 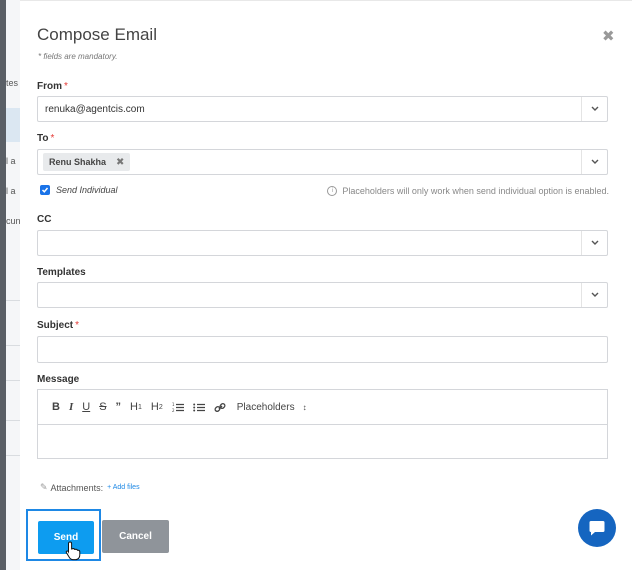 What do you see at coordinates (13, 125) in the screenshot?
I see `background-highlight-row` at bounding box center [13, 125].